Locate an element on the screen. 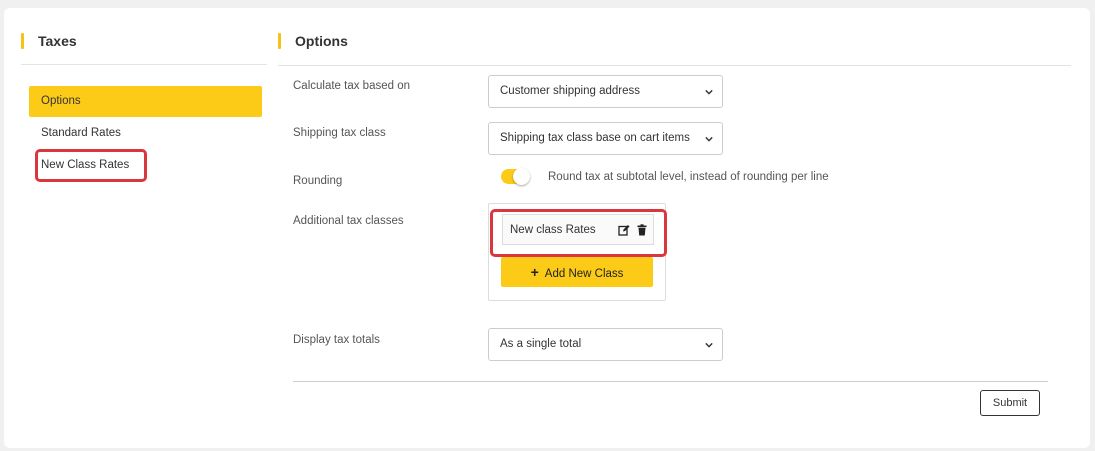  calculate-tax-label: Calculate tax based on is located at coordinates (351, 86).